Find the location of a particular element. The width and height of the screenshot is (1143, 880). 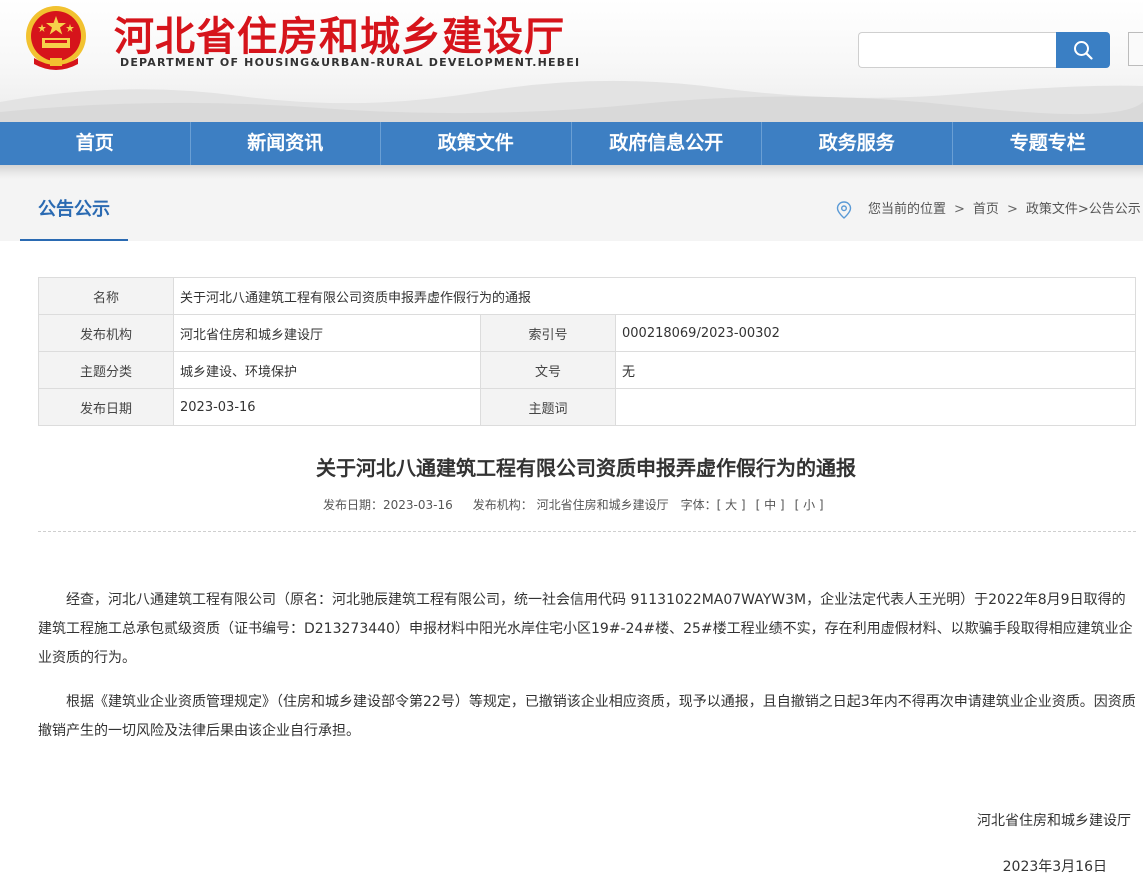

section-header: 公告公示 您当前的位置 > 首页 > 政策文件>公告公示 is located at coordinates (571, 210).